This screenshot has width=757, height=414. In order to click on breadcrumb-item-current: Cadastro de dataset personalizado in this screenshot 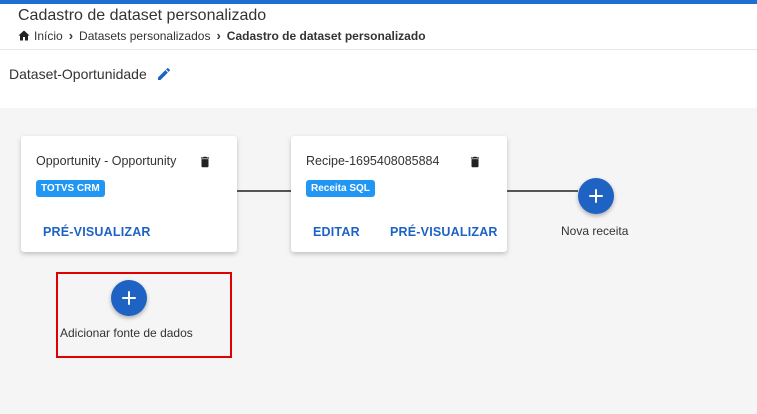, I will do `click(326, 35)`.